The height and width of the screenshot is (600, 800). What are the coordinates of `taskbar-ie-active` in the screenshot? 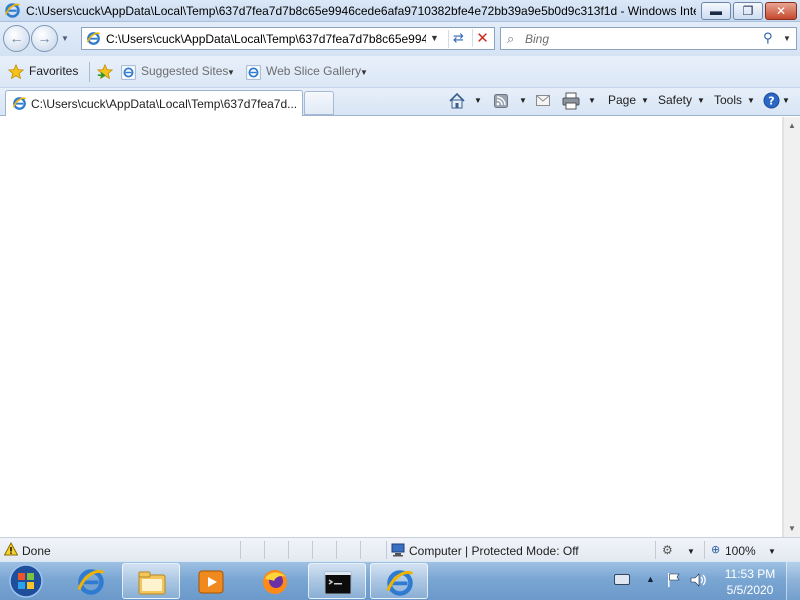 It's located at (399, 581).